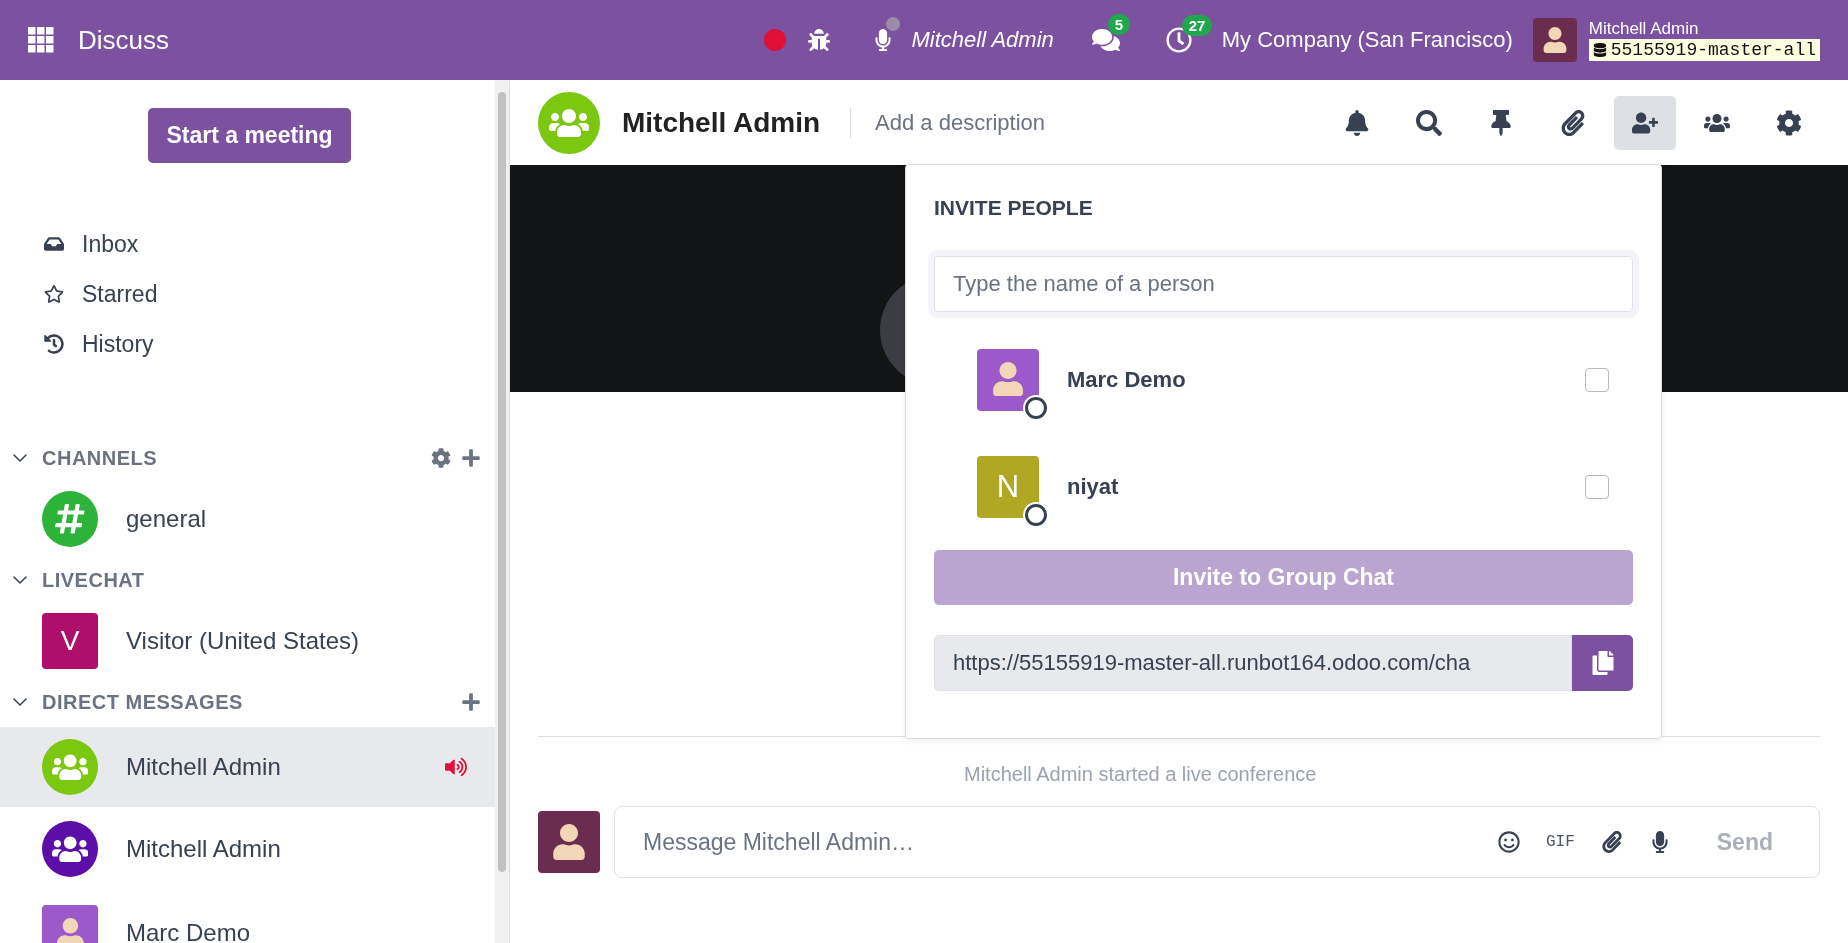  I want to click on apps-grid-icon, so click(41, 40).